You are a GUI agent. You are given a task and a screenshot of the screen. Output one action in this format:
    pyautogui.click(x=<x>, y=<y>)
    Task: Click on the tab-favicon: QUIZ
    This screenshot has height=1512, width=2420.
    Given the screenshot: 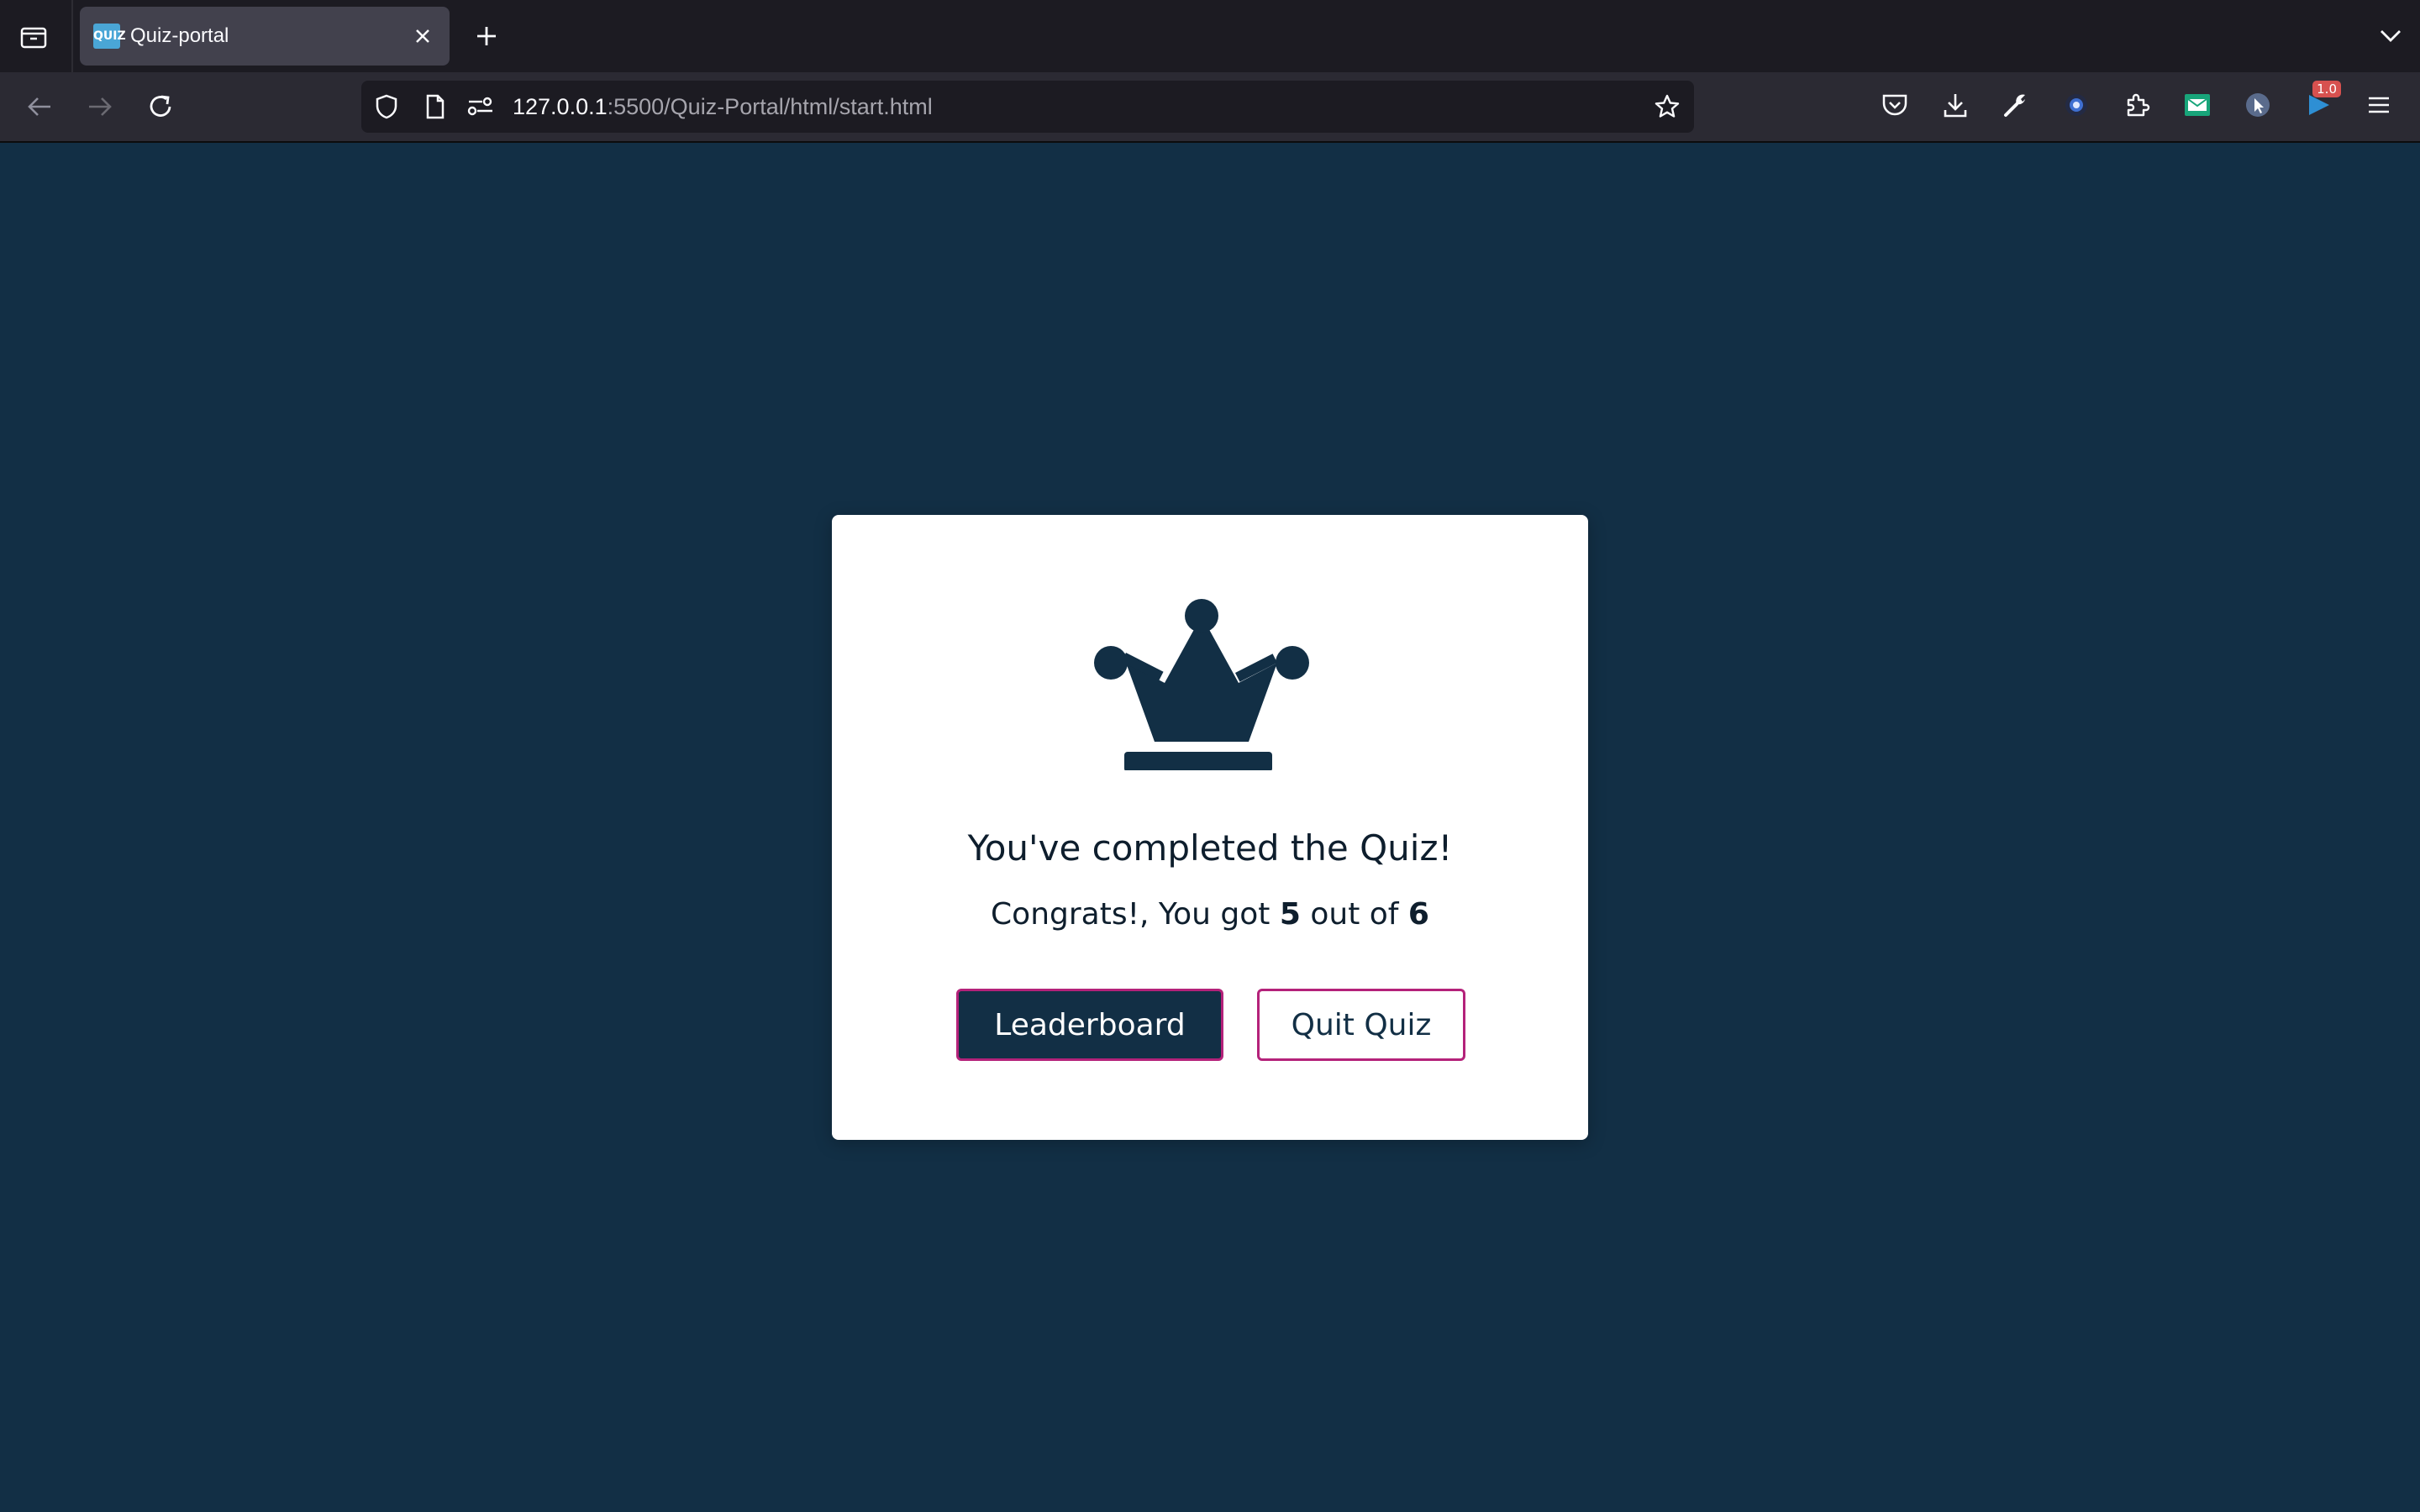 What is the action you would take?
    pyautogui.click(x=109, y=36)
    